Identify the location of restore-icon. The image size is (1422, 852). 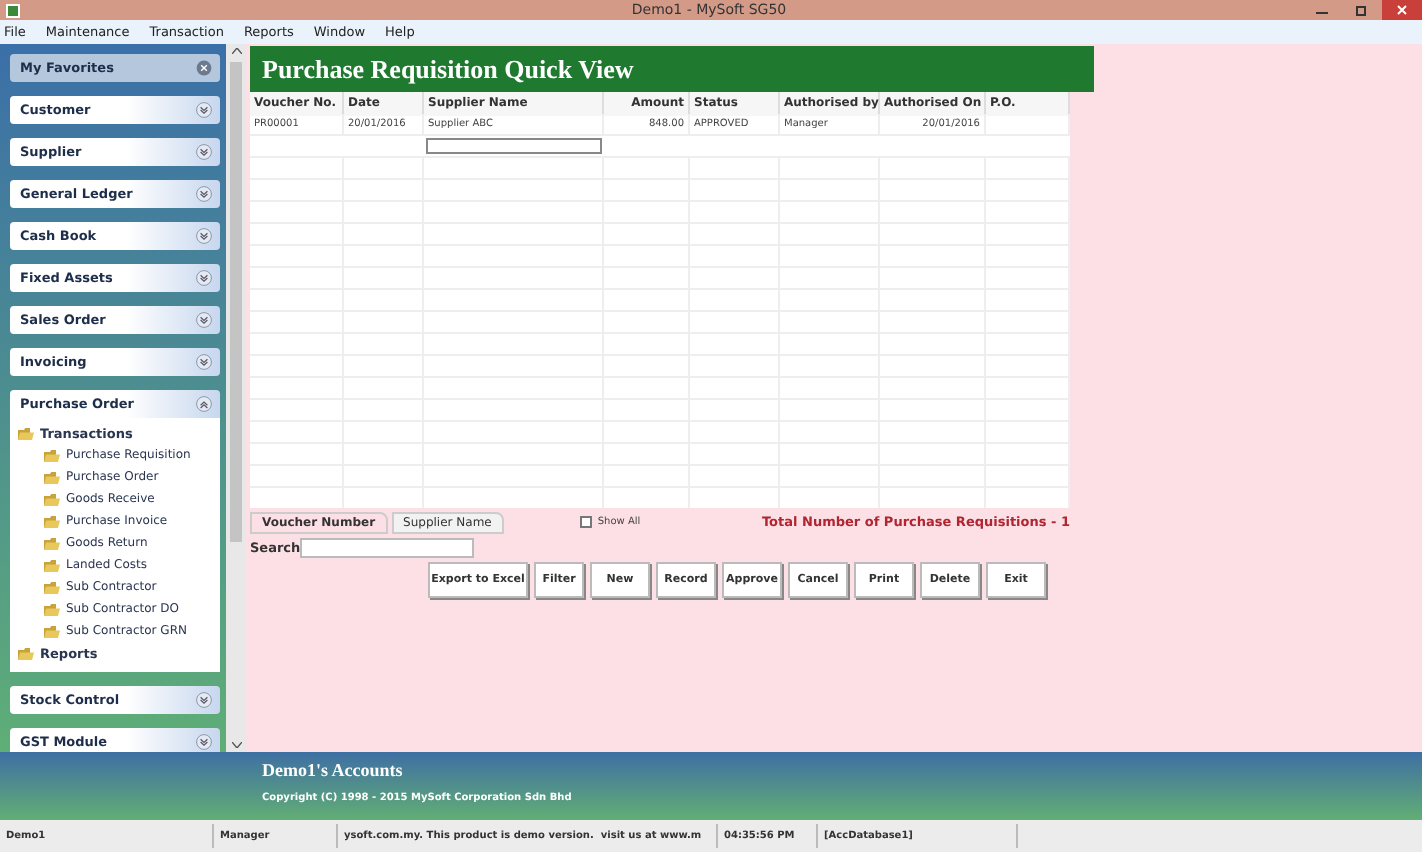
(1362, 10).